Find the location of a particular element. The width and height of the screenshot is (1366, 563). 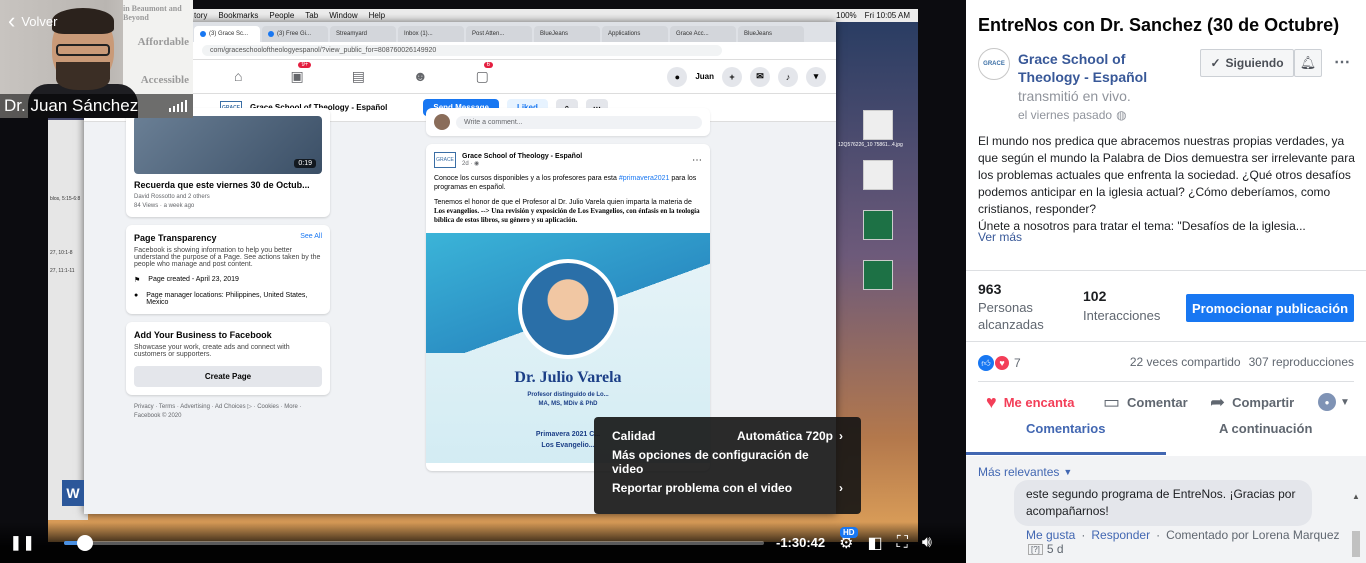

notification-badge: 6 is located at coordinates (488, 65).